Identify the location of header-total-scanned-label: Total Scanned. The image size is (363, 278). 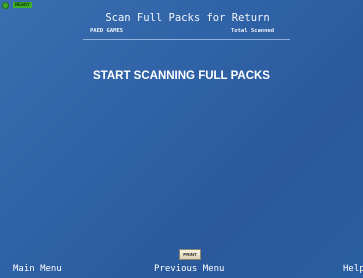
(253, 31).